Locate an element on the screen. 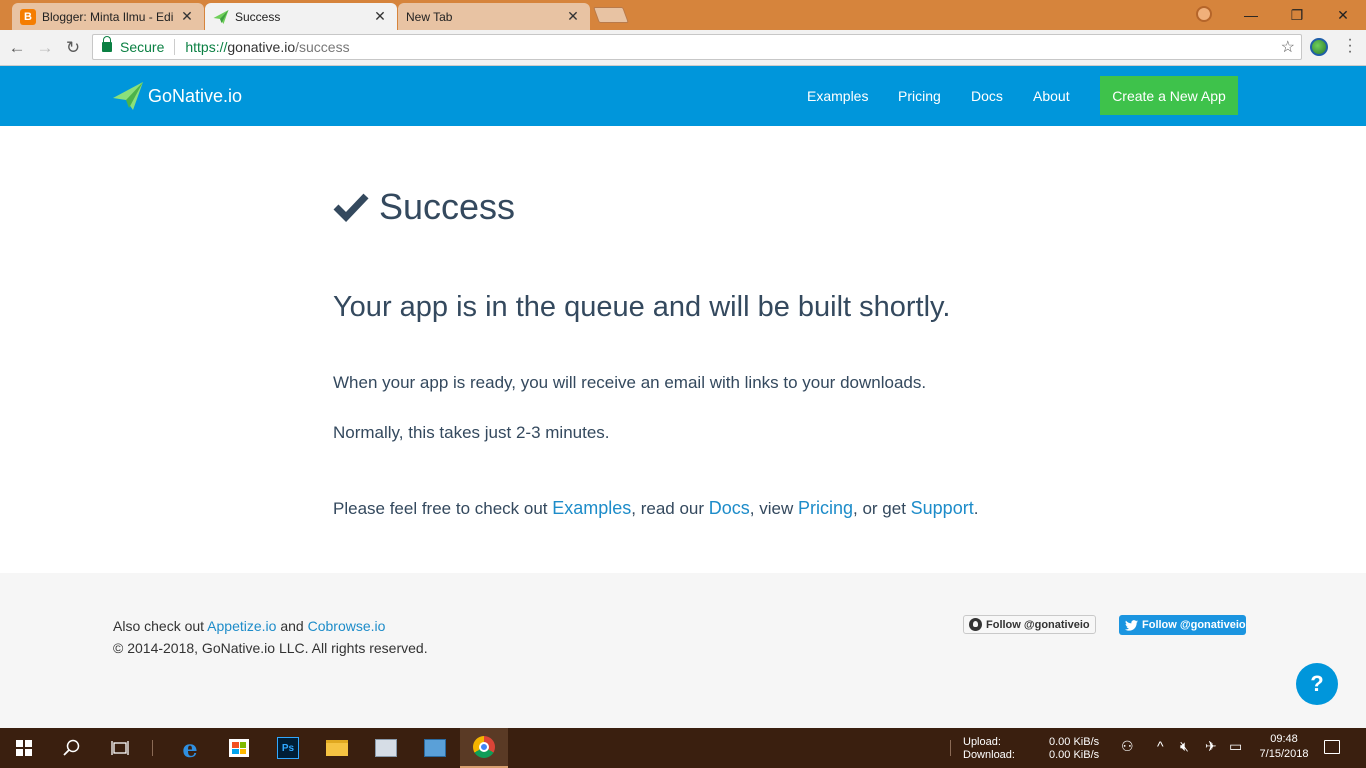  url-path: /success is located at coordinates (322, 47).